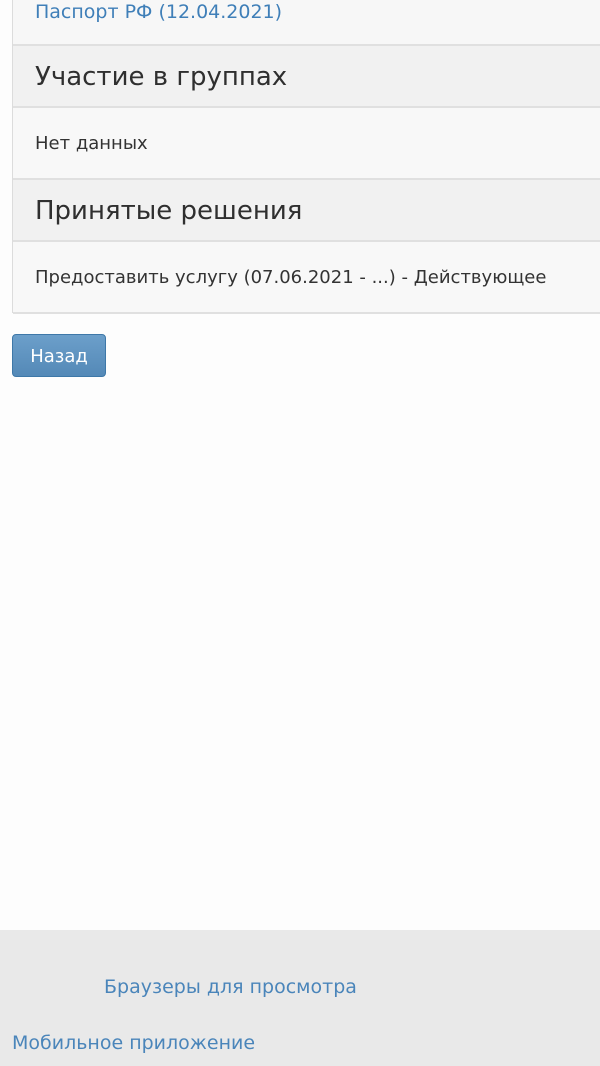  I want to click on groups-section-header: Участие в группах, so click(306, 77).